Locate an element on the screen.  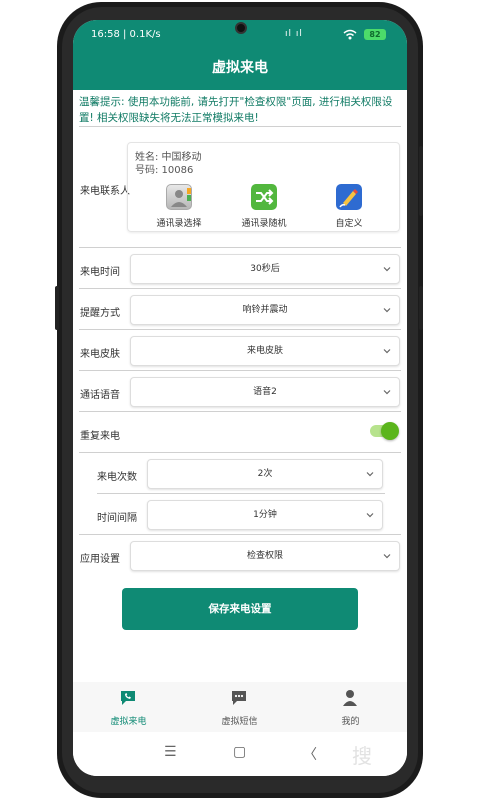
shuffle-icon is located at coordinates (264, 197).